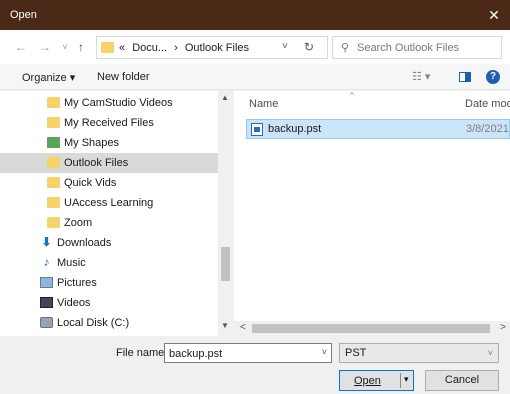 The image size is (510, 394). I want to click on tree-item-local-disk: Local Disk (C:), so click(109, 323).